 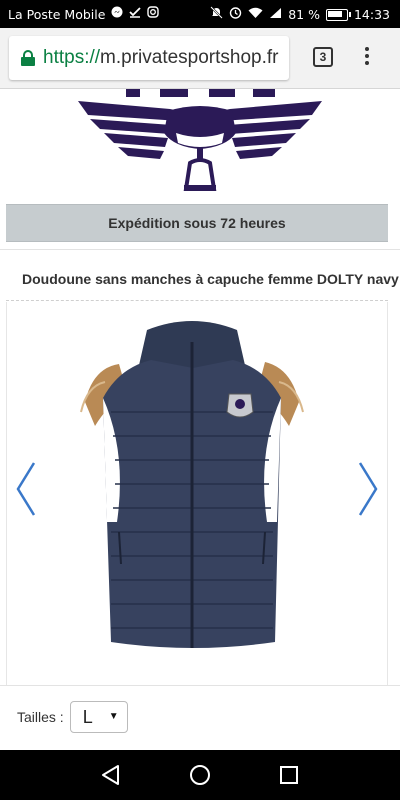 I want to click on tab-switcher-button: 3, so click(x=323, y=57).